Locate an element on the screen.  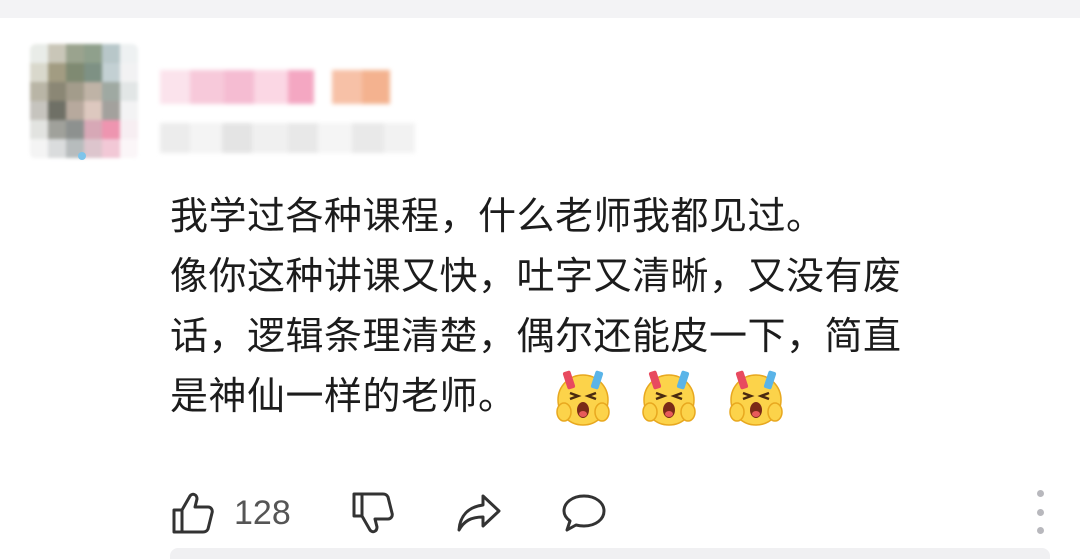
reply-button is located at coordinates (584, 513).